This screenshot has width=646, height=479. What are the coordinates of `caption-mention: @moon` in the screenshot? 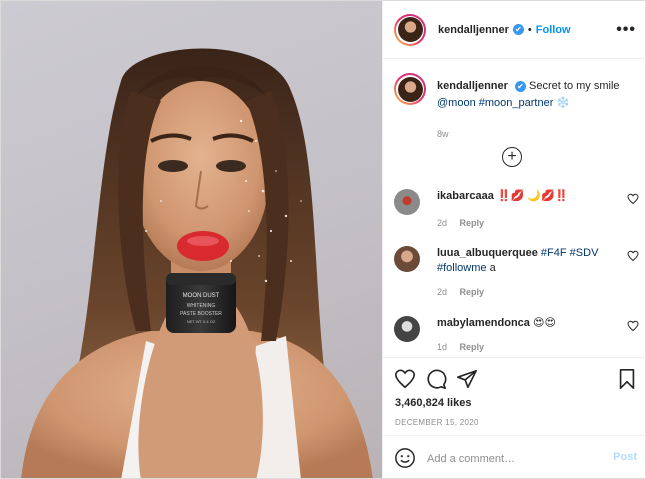 It's located at (456, 103).